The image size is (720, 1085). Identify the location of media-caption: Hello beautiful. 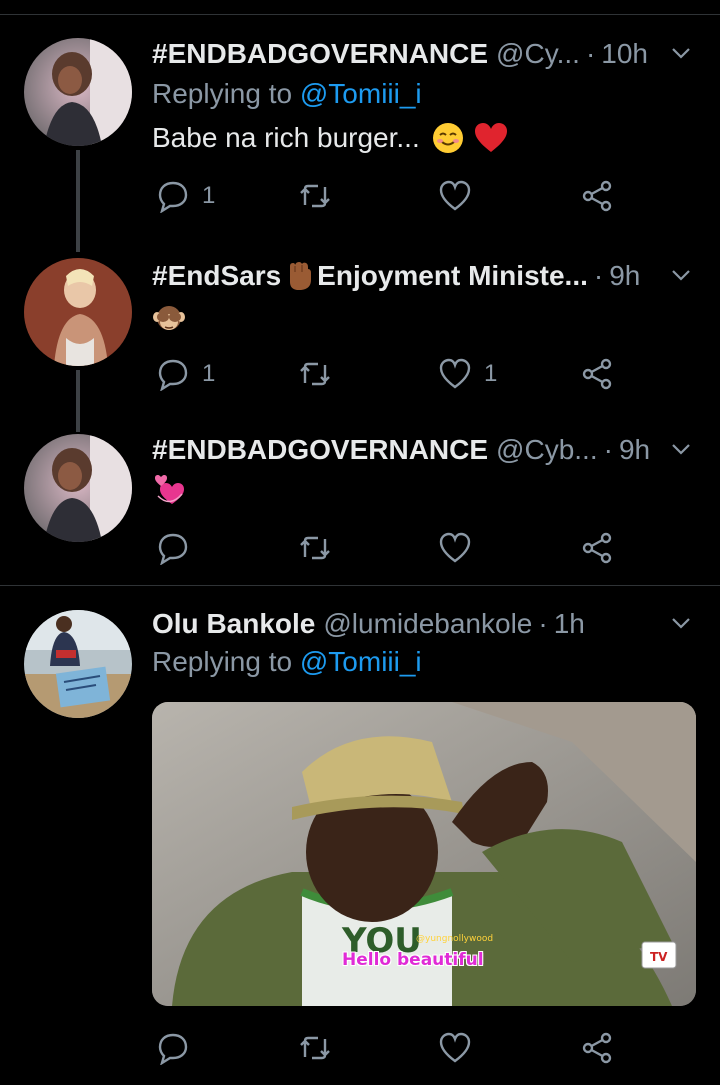
(413, 960).